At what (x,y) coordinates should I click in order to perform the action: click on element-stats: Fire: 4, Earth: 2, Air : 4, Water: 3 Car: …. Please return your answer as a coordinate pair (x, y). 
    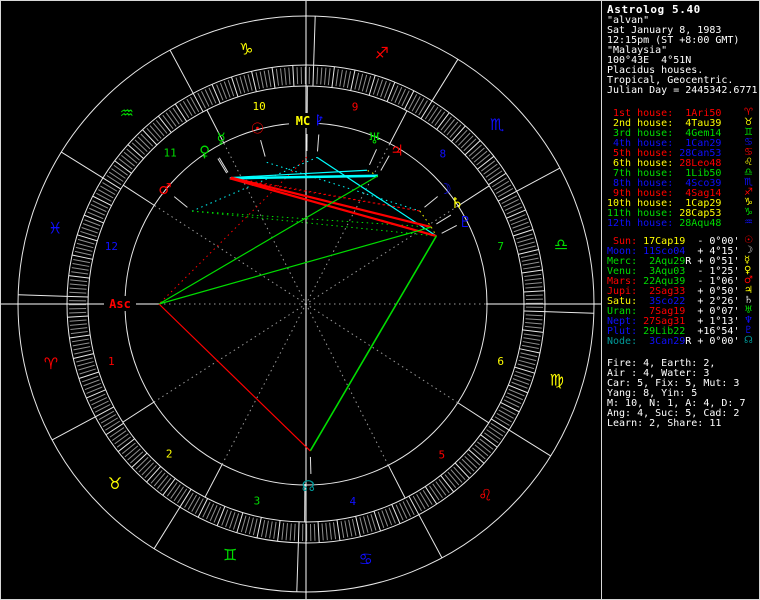
    Looking at the image, I should click on (683, 394).